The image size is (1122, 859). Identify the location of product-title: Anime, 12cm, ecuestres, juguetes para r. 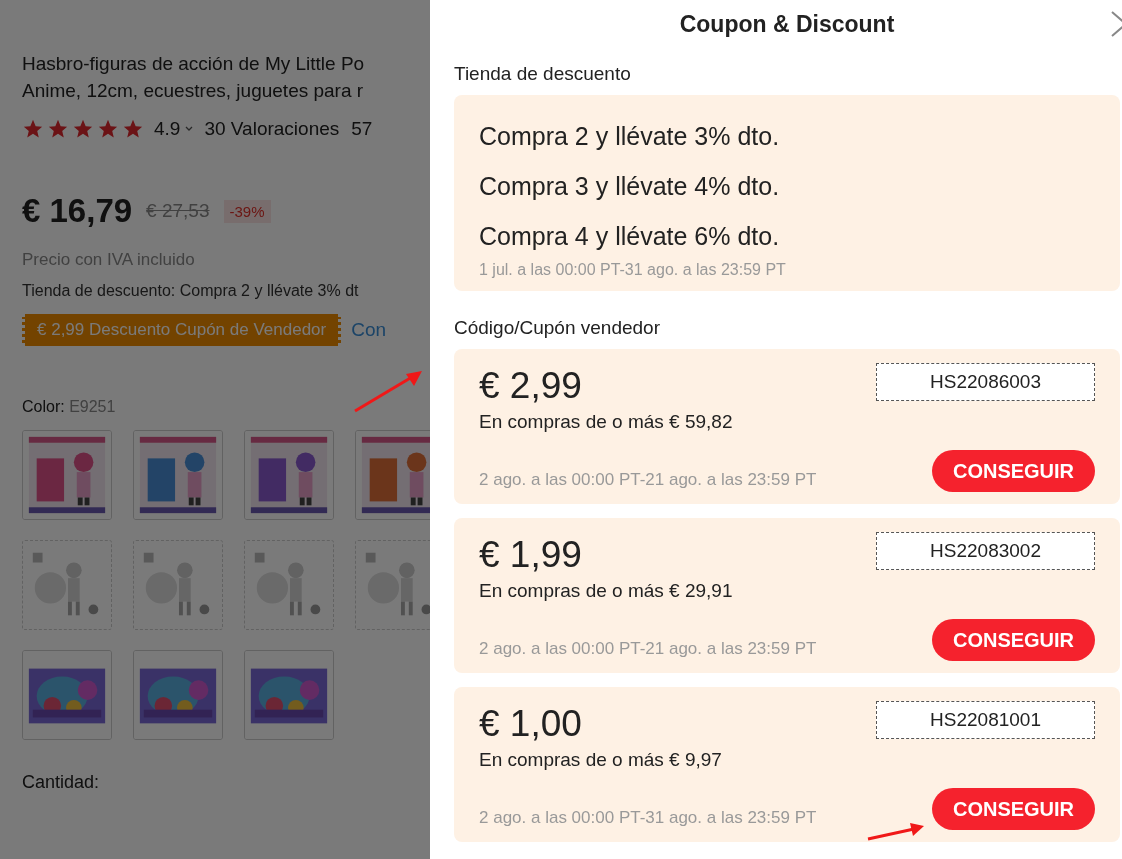
(193, 91).